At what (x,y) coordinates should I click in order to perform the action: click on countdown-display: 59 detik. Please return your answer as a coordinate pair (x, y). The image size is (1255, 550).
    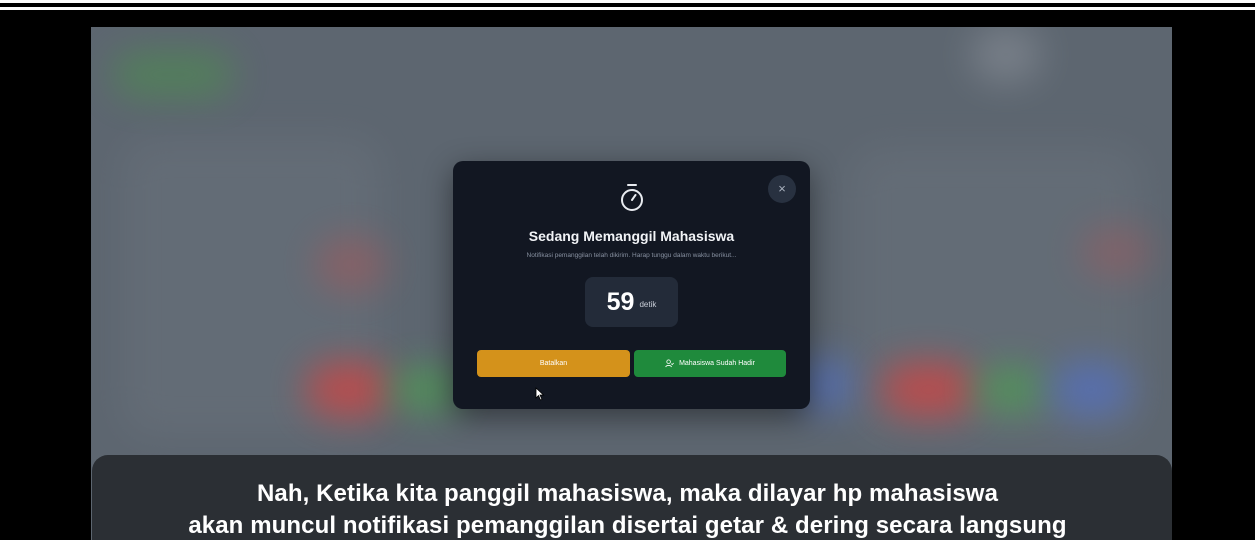
    Looking at the image, I should click on (631, 302).